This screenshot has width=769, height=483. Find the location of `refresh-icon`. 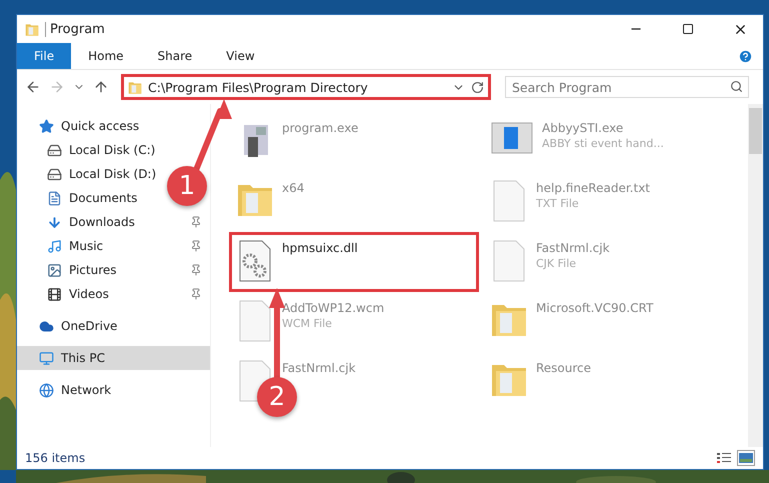

refresh-icon is located at coordinates (477, 87).